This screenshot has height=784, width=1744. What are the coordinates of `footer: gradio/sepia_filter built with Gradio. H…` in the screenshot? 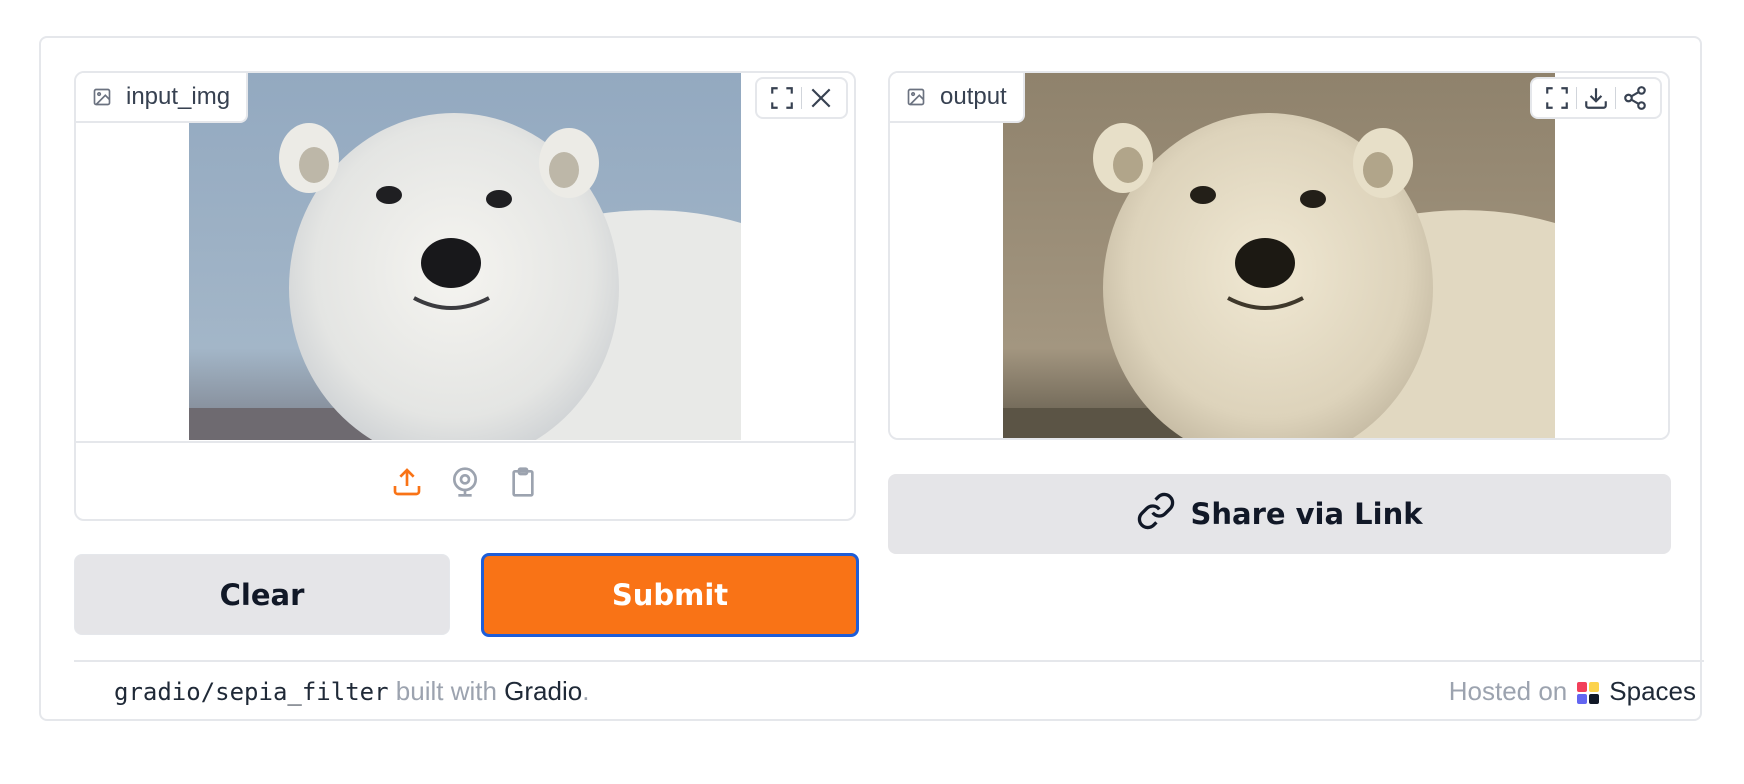 It's located at (889, 690).